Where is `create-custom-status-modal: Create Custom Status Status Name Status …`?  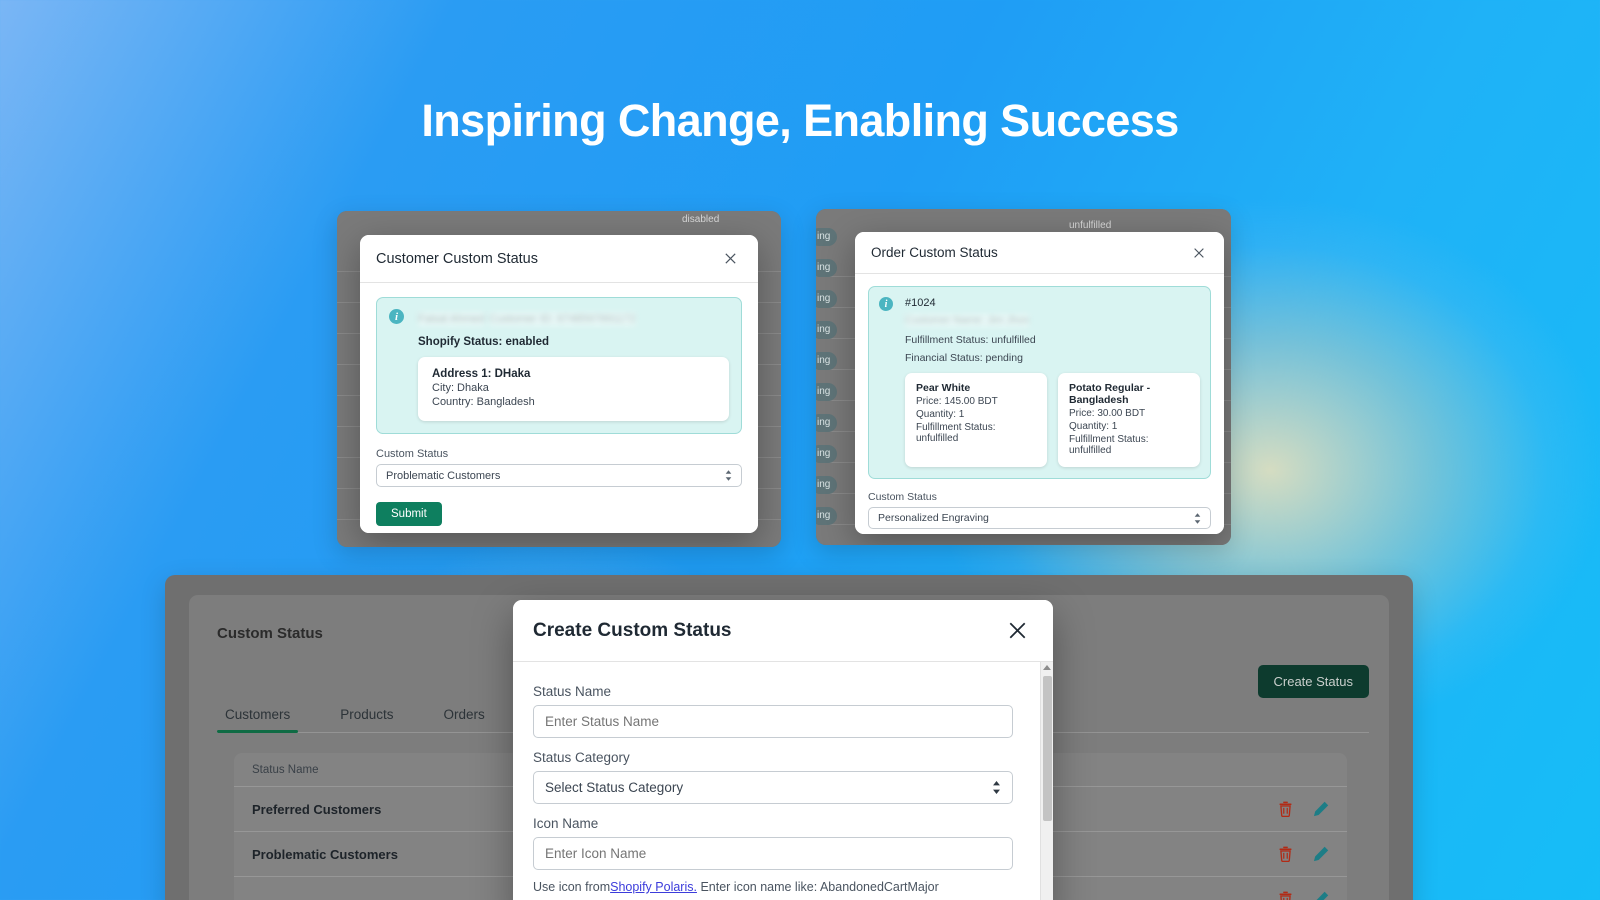
create-custom-status-modal: Create Custom Status Status Name Status … is located at coordinates (783, 750).